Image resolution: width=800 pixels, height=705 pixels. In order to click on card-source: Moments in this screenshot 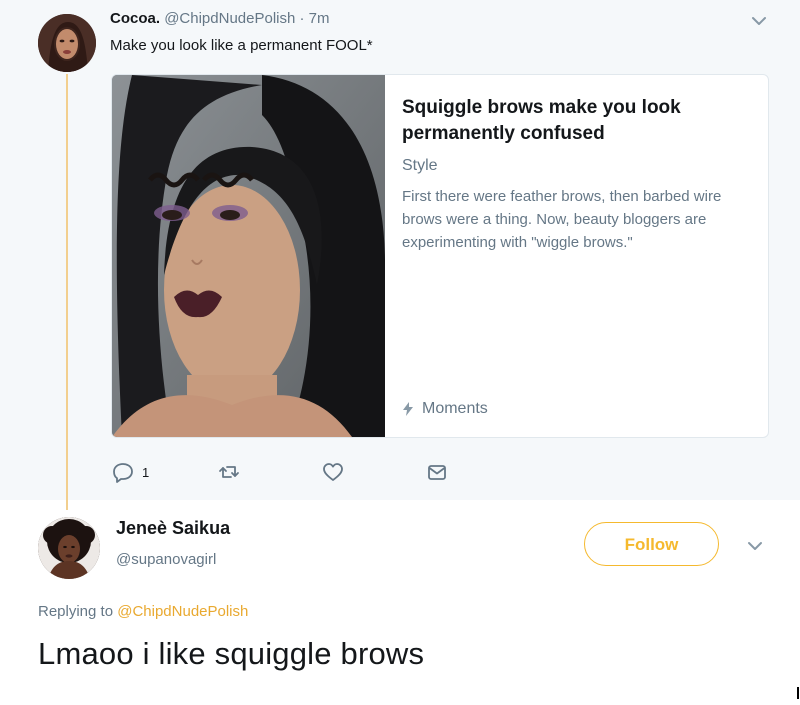, I will do `click(445, 409)`.